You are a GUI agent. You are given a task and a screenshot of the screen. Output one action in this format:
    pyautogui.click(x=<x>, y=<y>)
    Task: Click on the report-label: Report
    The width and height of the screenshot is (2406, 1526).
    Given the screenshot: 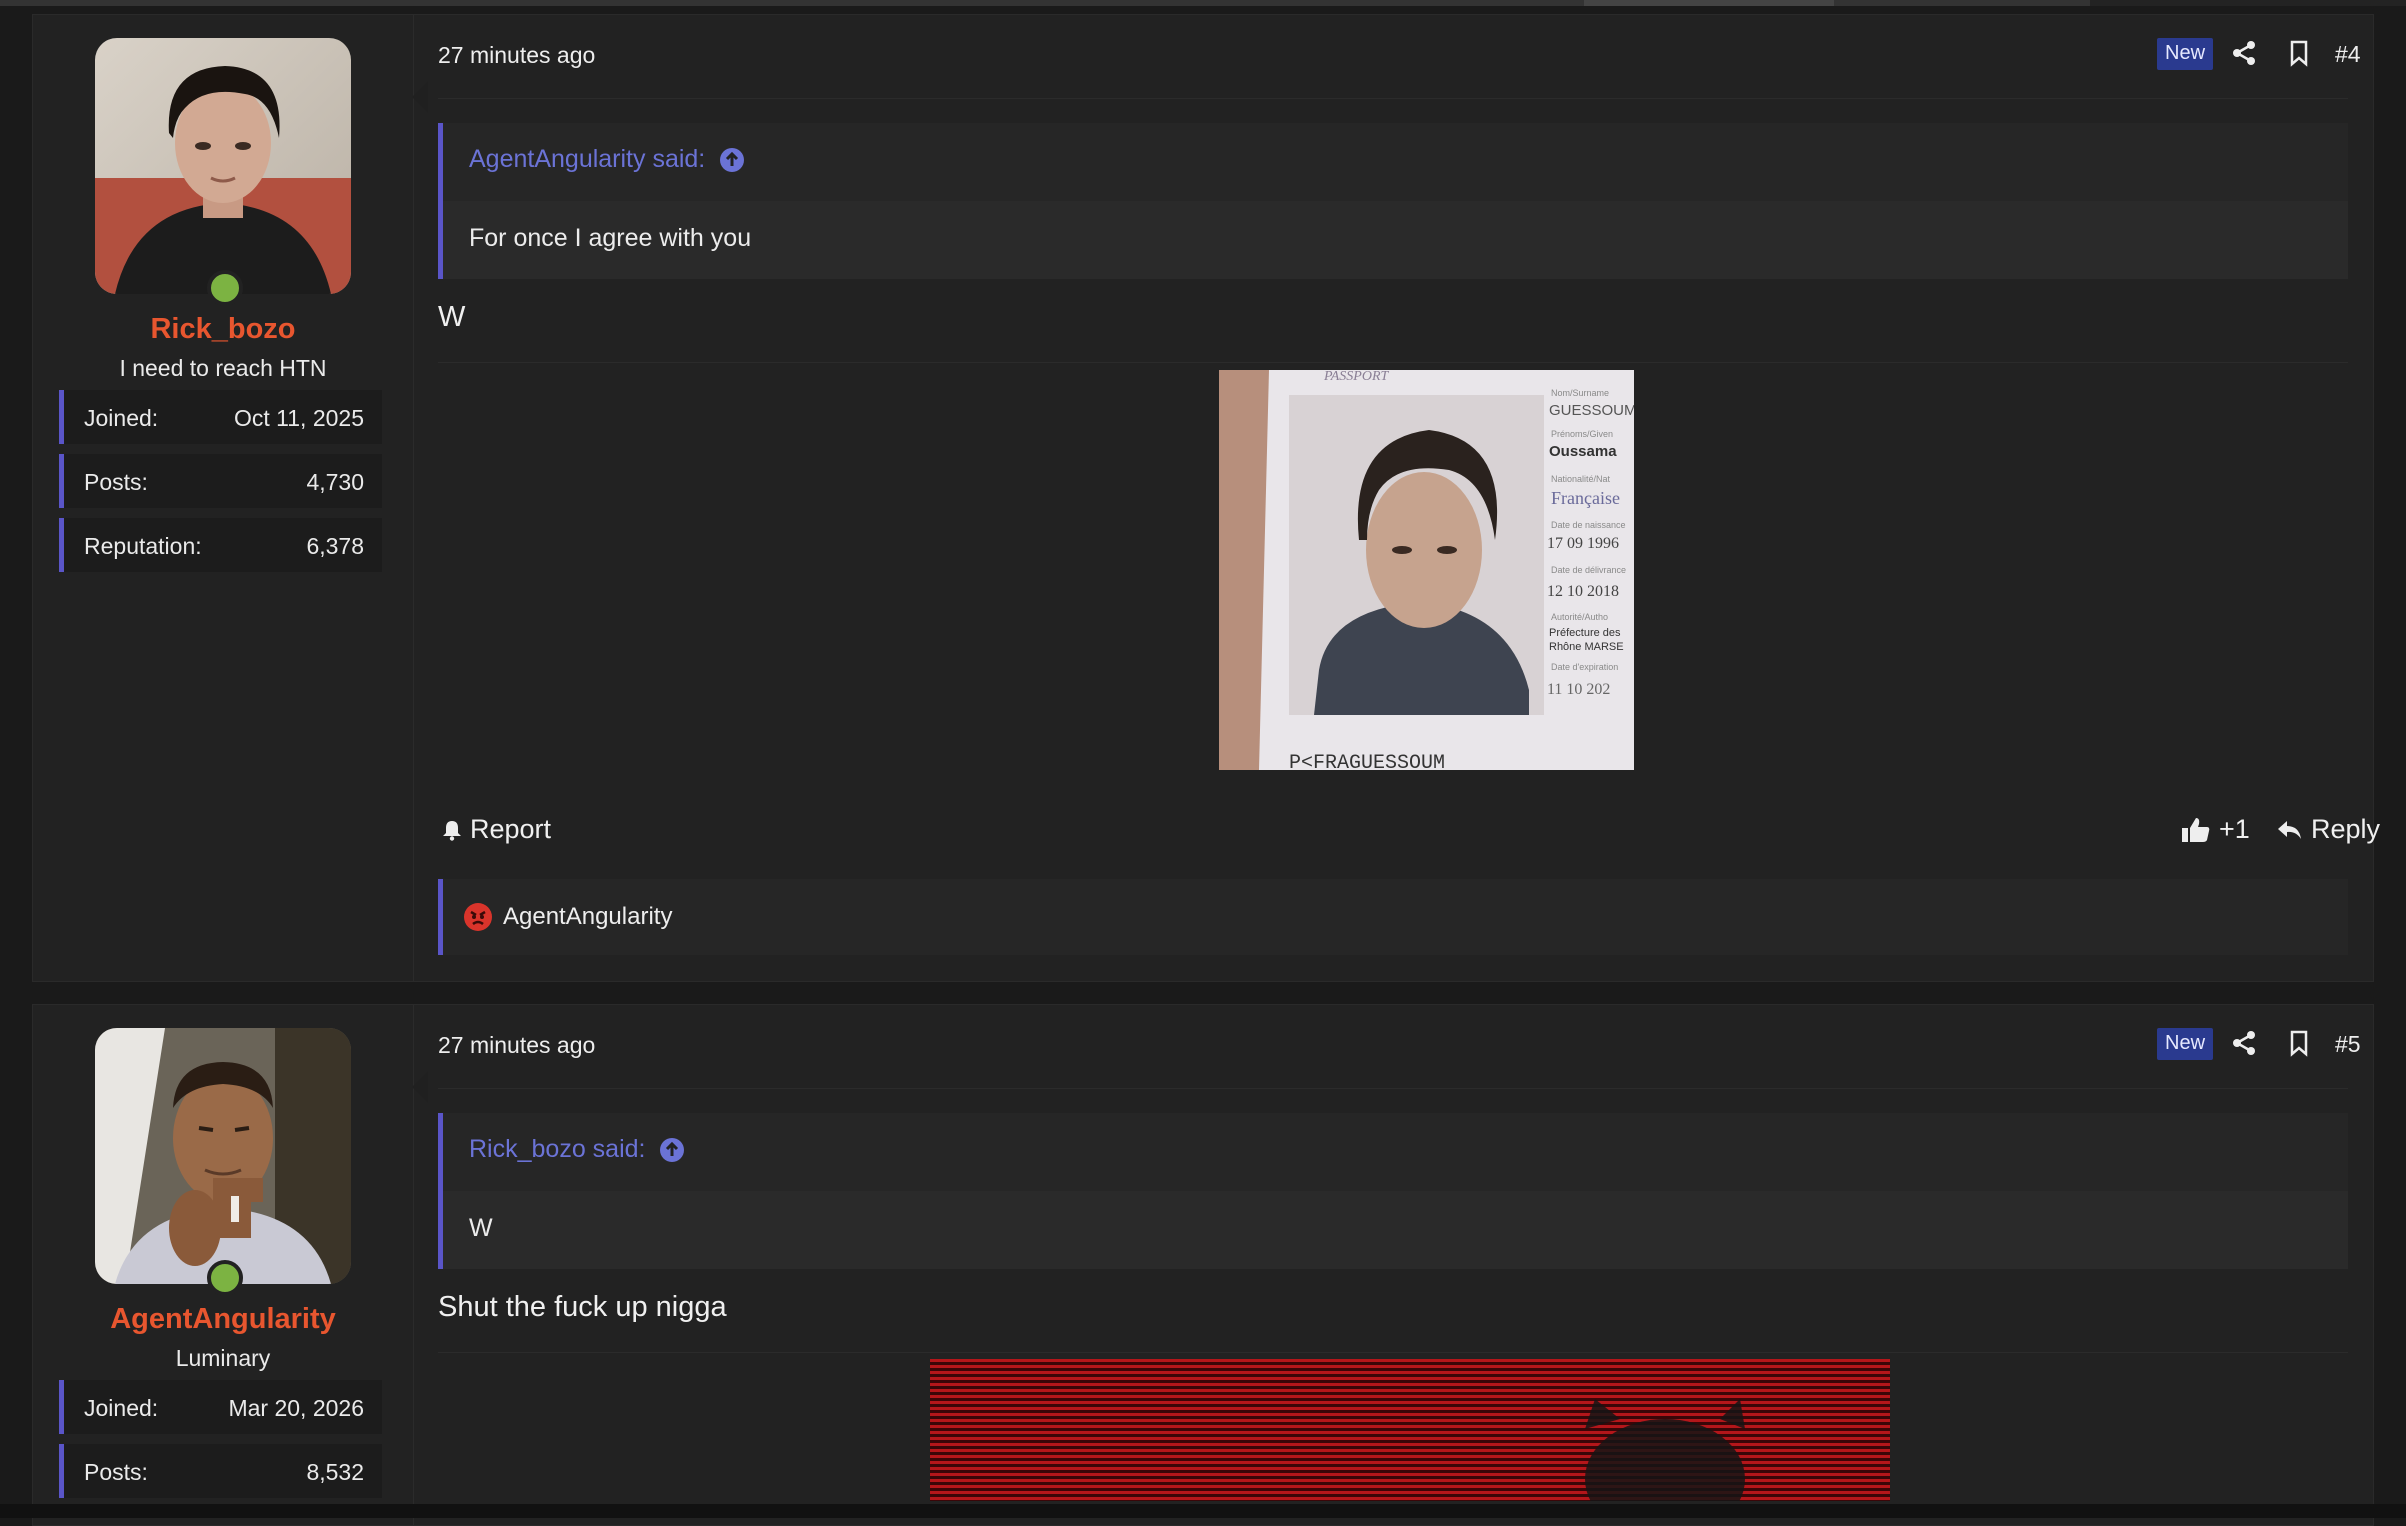 What is the action you would take?
    pyautogui.click(x=511, y=829)
    